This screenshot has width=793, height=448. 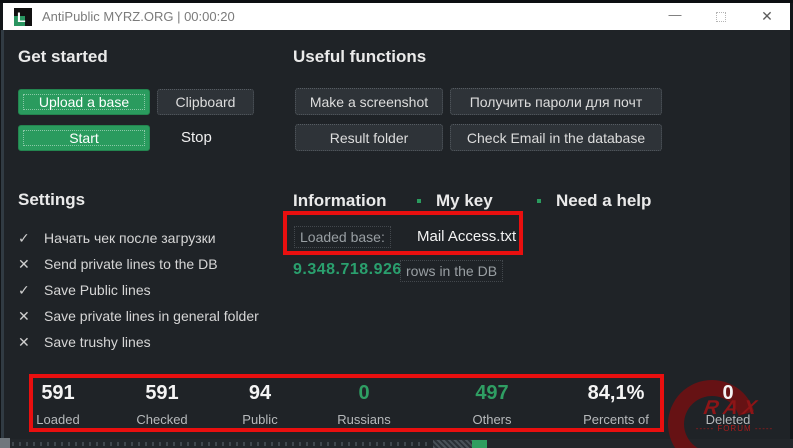 I want to click on setting-label: Save trushy lines, so click(x=97, y=342).